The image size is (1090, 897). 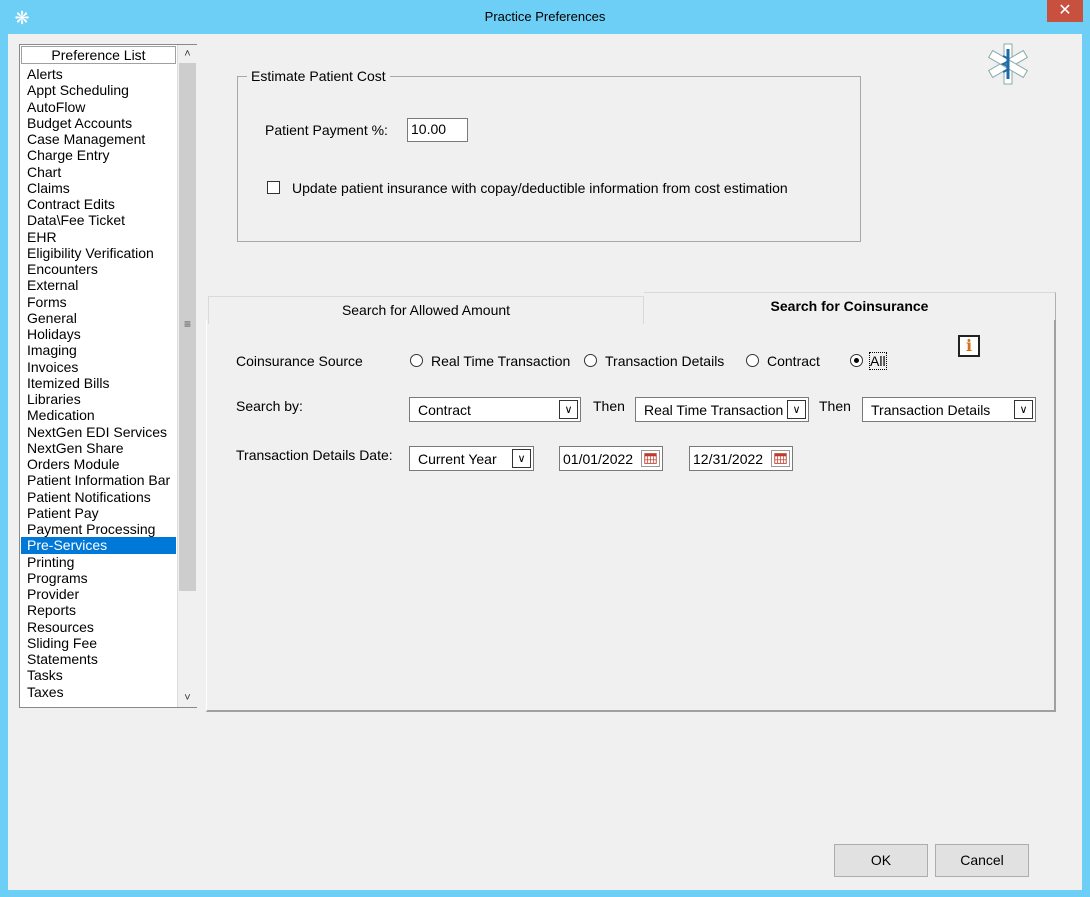 What do you see at coordinates (98, 123) in the screenshot?
I see `list-item: Budget Accounts` at bounding box center [98, 123].